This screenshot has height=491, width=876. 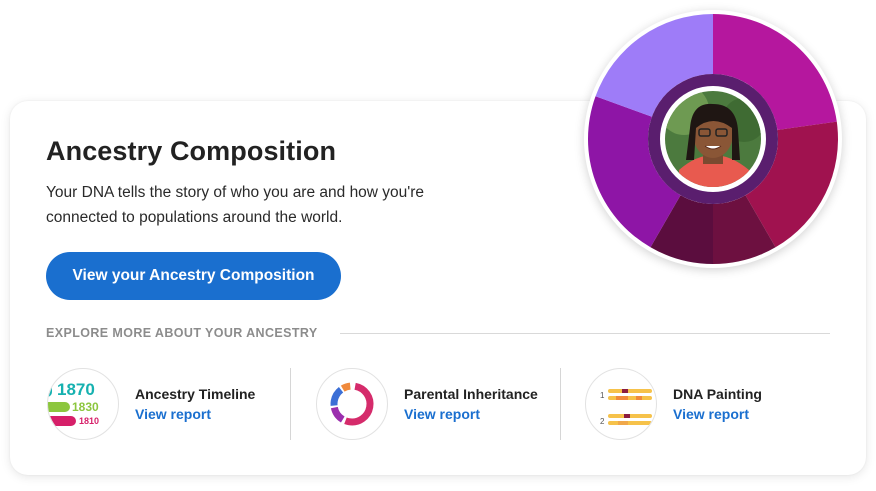 I want to click on timeline-year-1810: 1810, so click(x=89, y=421).